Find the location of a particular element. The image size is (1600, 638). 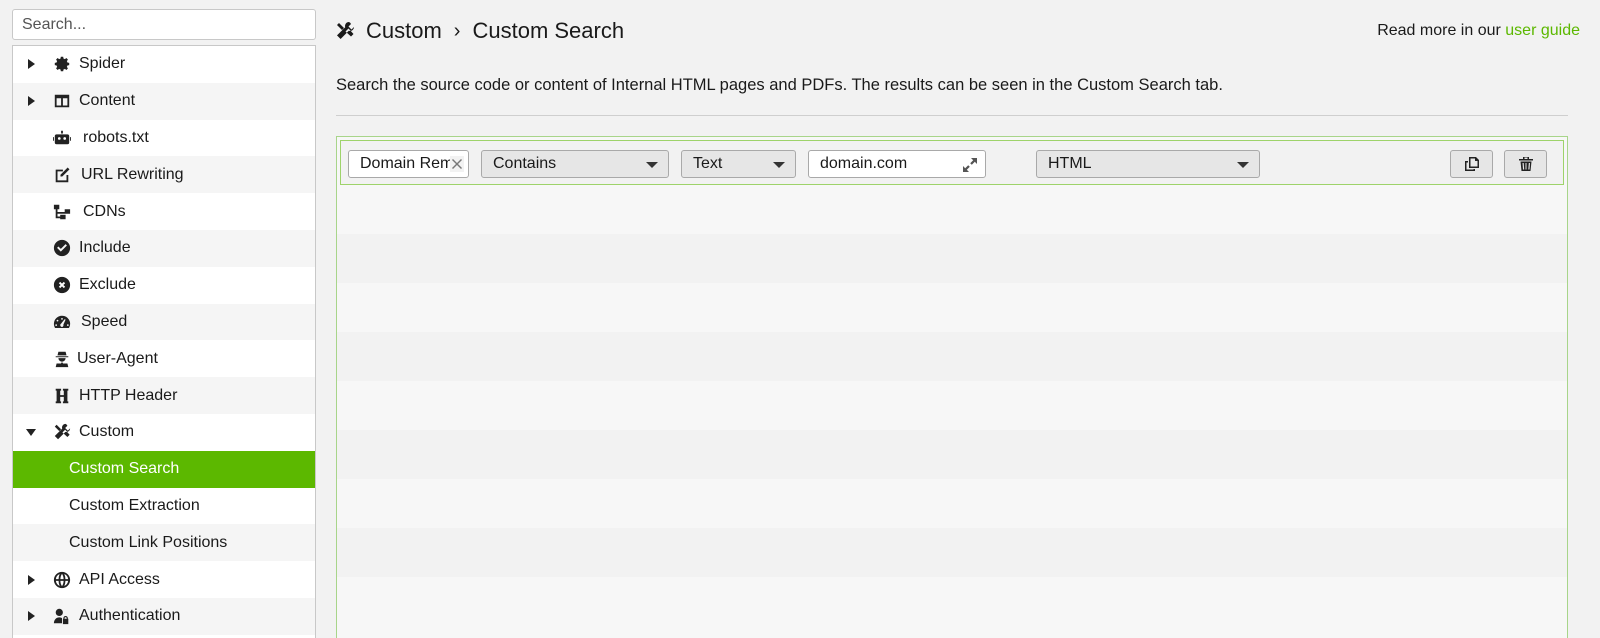

user-lock-icon is located at coordinates (62, 616).